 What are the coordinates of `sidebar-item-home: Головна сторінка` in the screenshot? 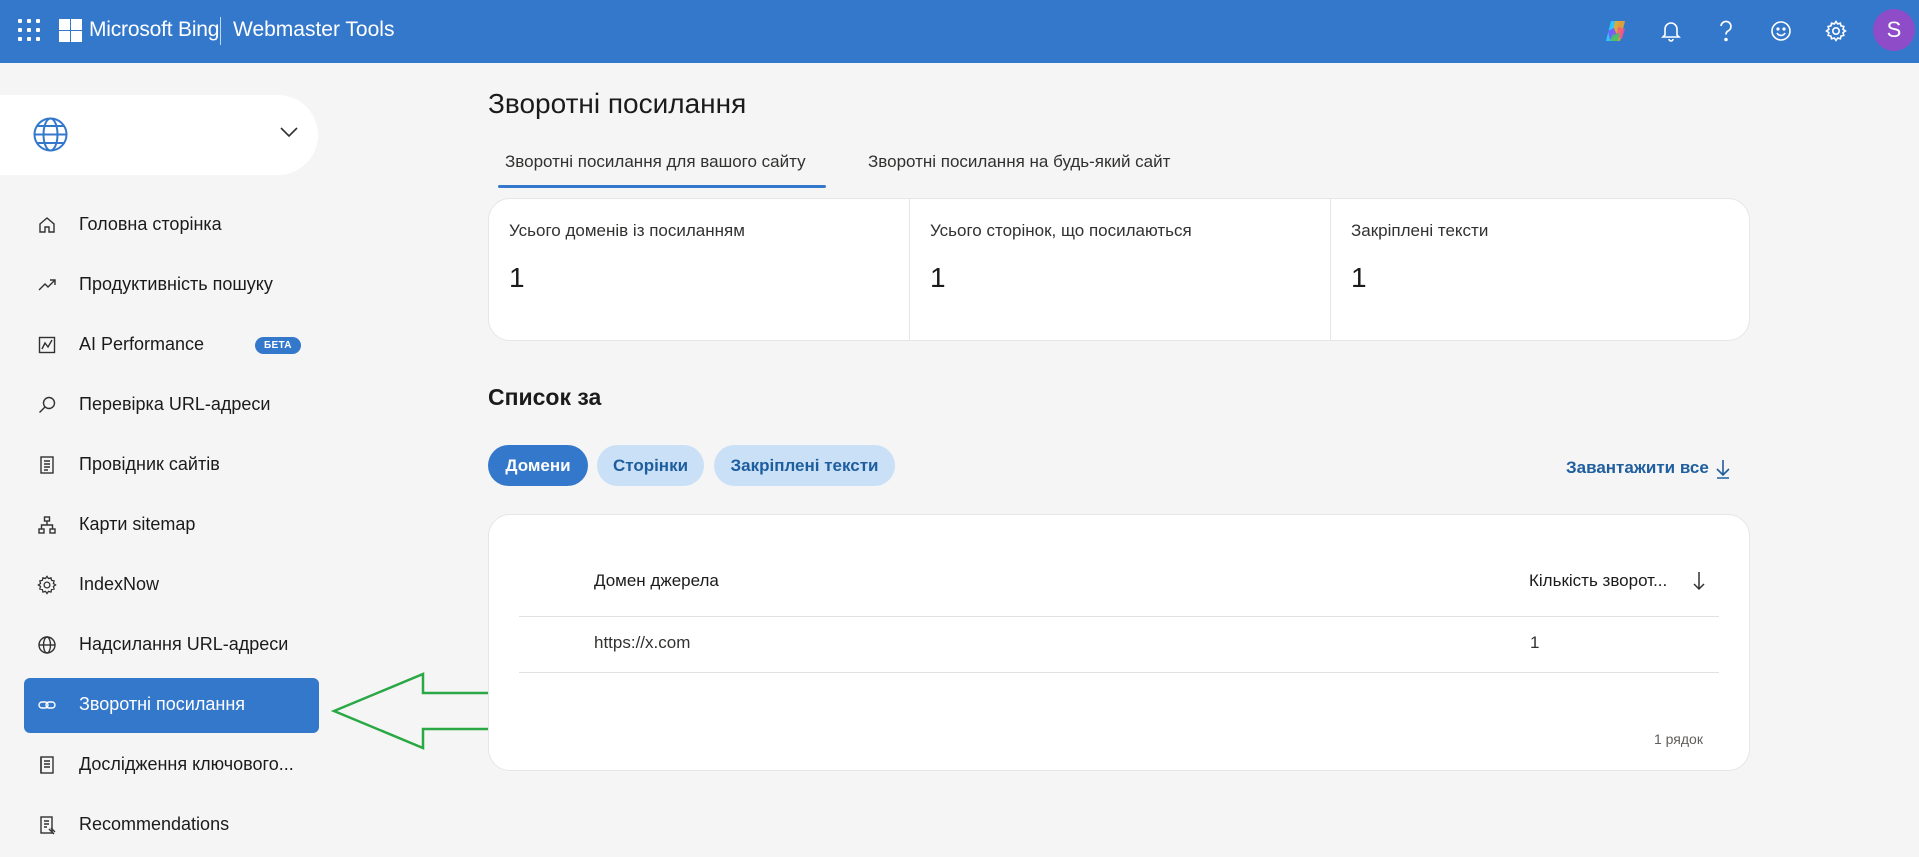 It's located at (171, 225).